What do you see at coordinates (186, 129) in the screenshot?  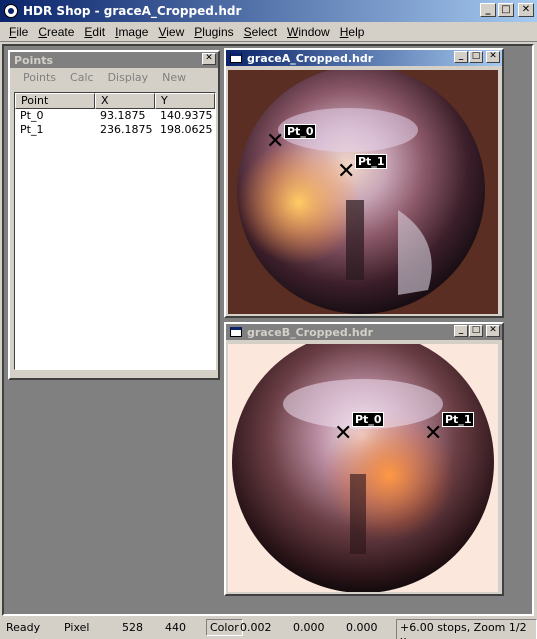 I see `point-y: 198.0625` at bounding box center [186, 129].